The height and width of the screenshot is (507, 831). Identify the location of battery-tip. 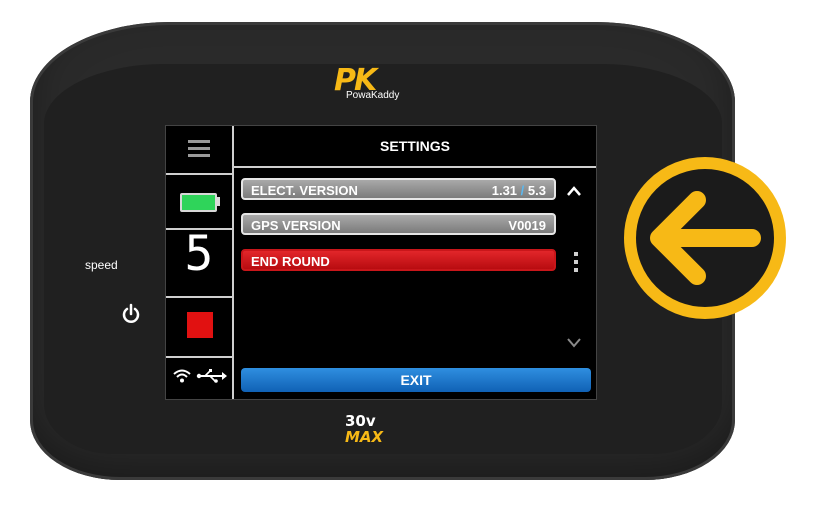
(218, 201).